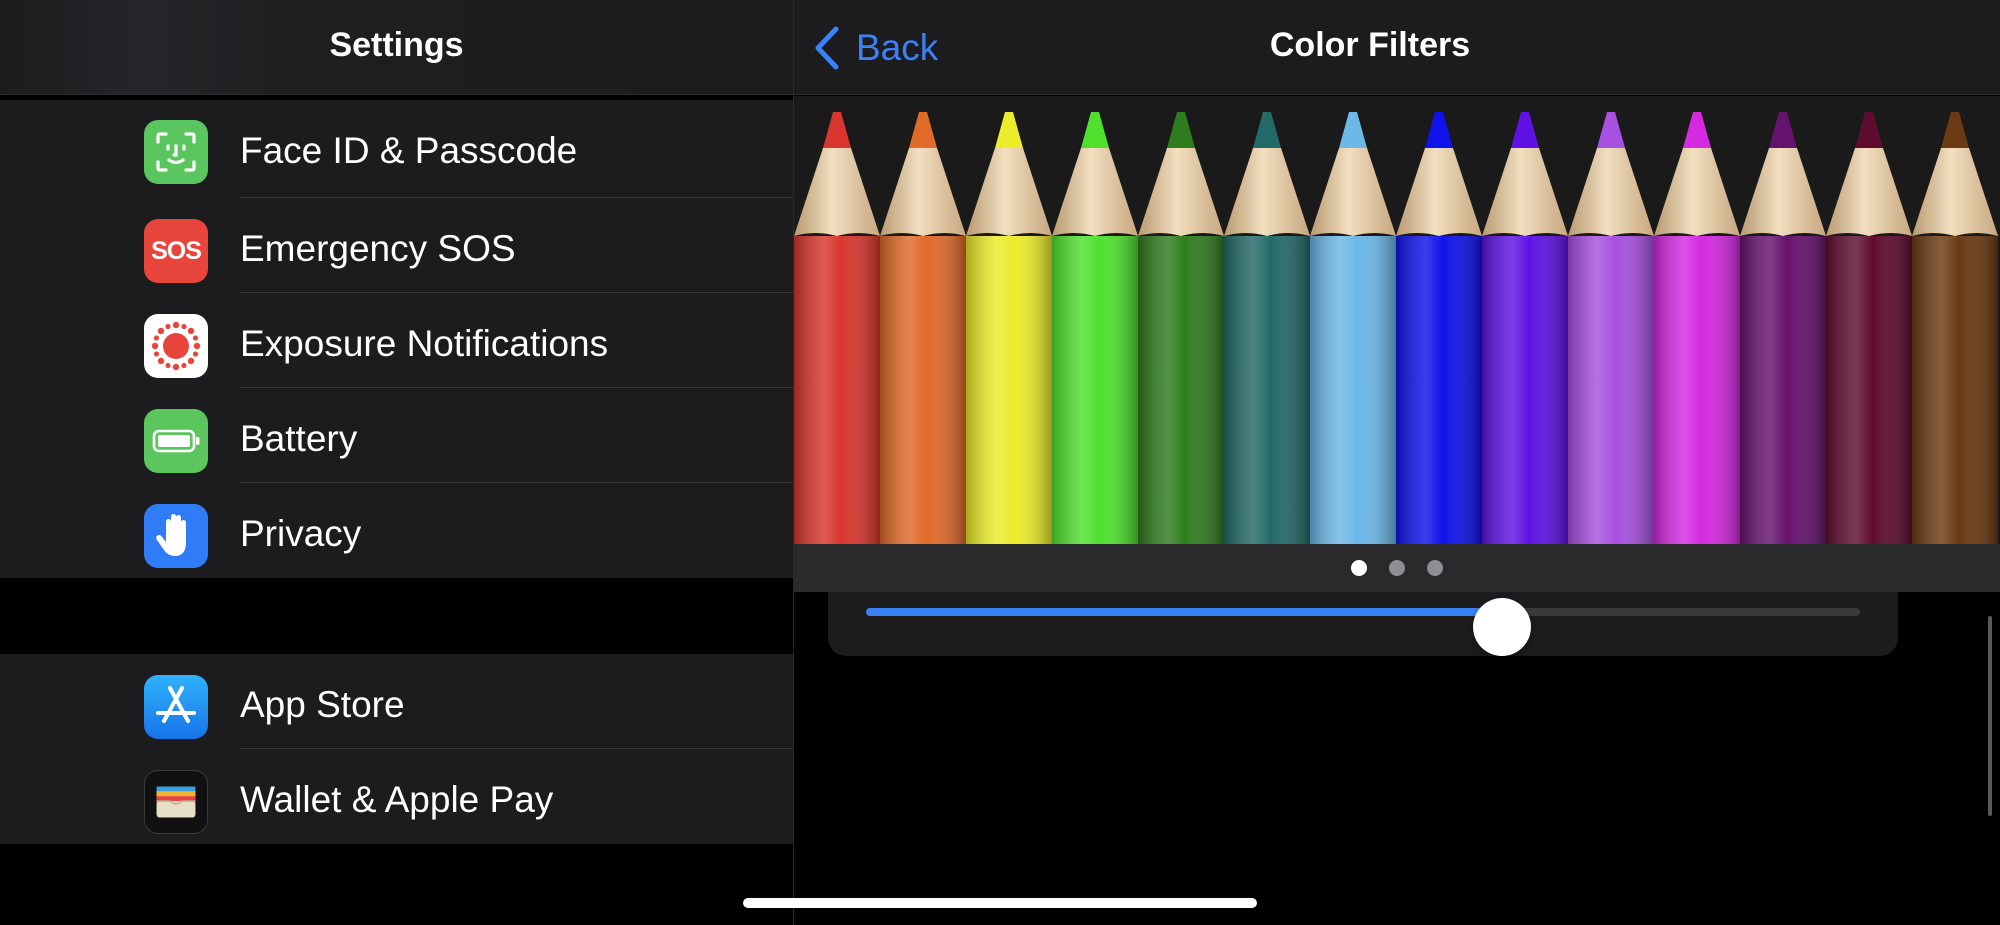 The height and width of the screenshot is (925, 2000). I want to click on settings-row-label: Exposure Notifications, so click(424, 343).